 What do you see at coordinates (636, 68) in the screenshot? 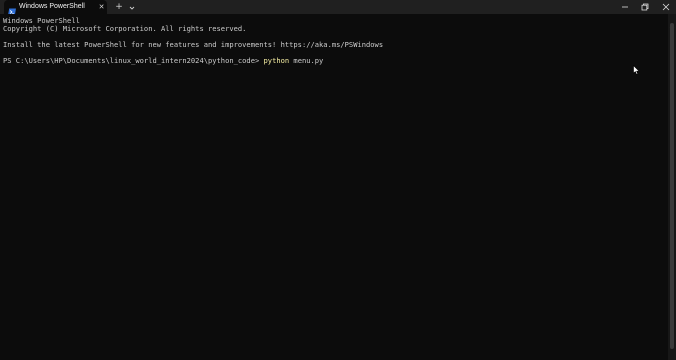
I see `mouse-pointer-icon` at bounding box center [636, 68].